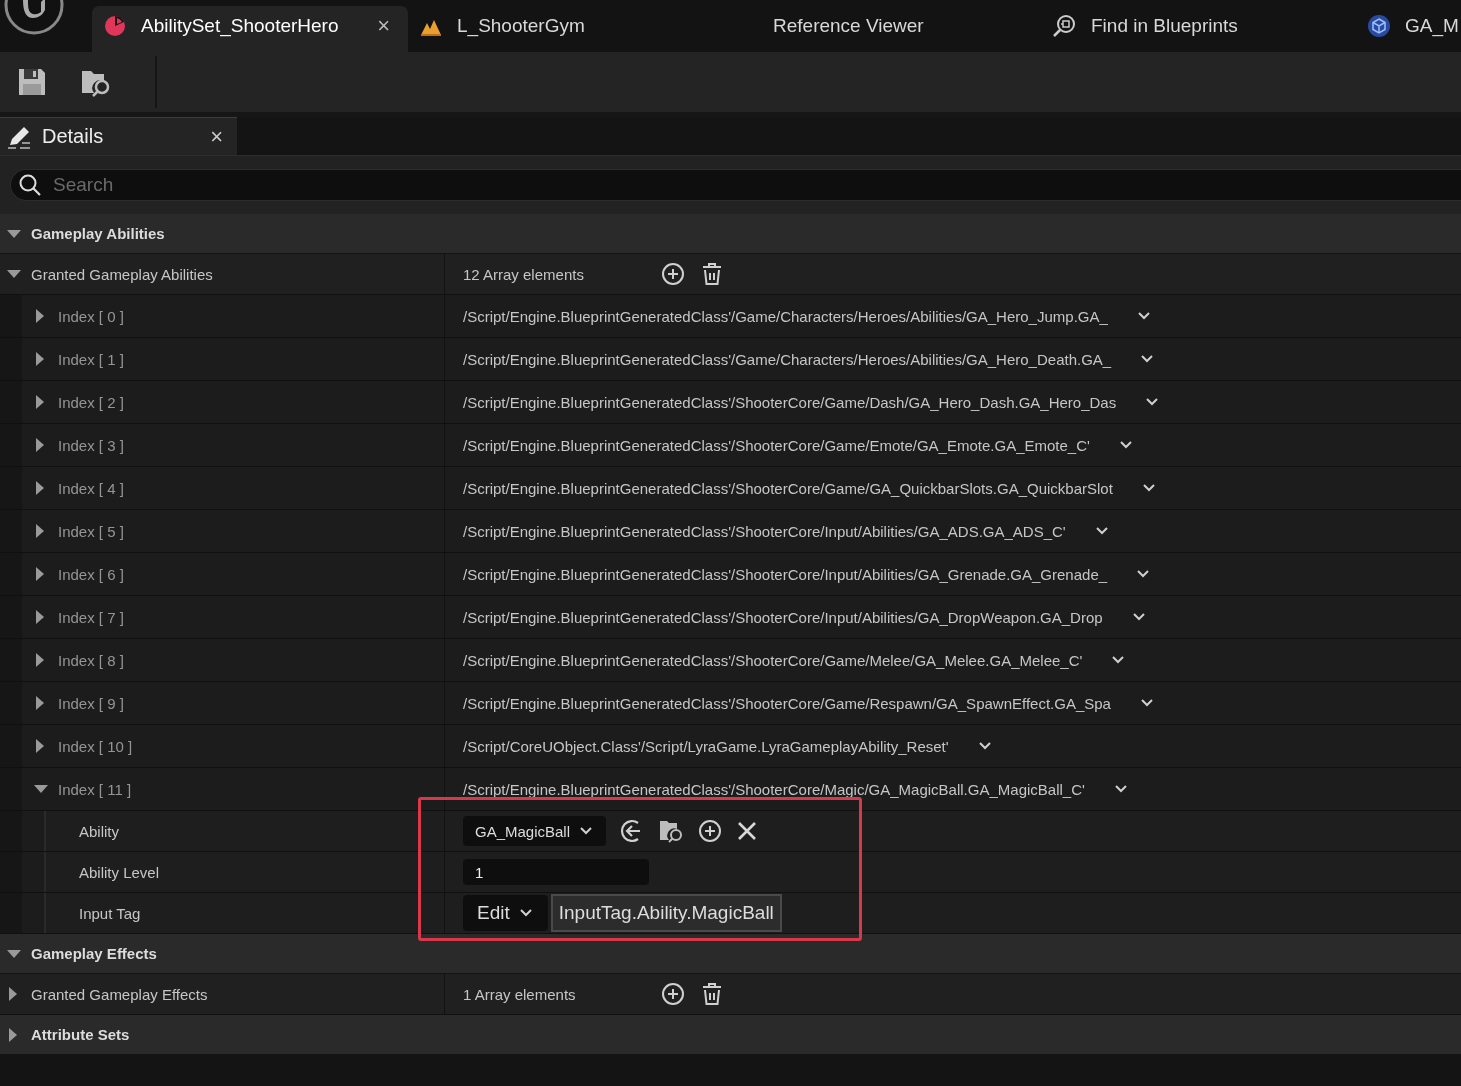 This screenshot has width=1461, height=1086. What do you see at coordinates (556, 872) in the screenshot?
I see `number-field: 1` at bounding box center [556, 872].